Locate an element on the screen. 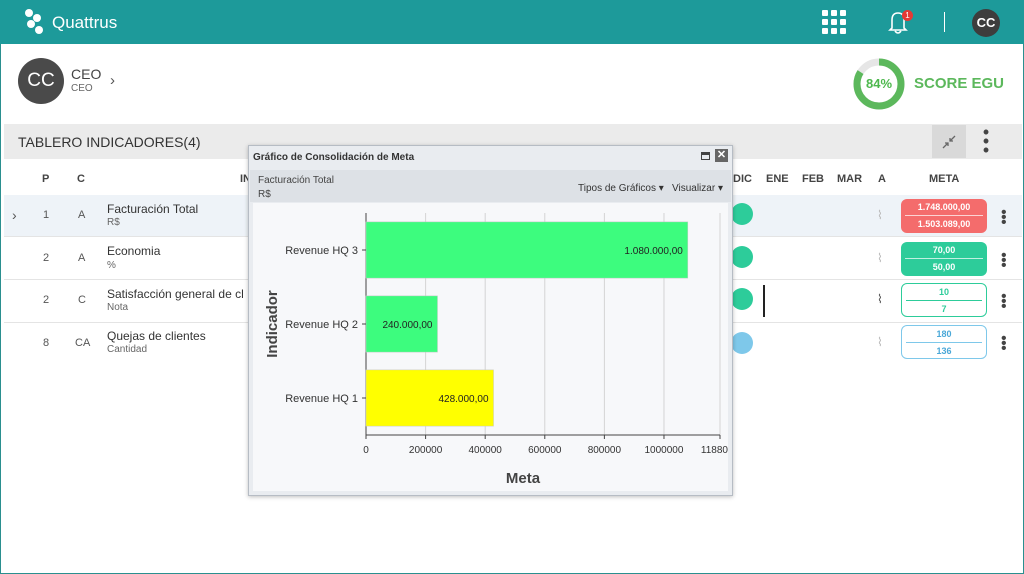 Image resolution: width=1024 pixels, height=574 pixels. top-bar: Quattrus 1 CC is located at coordinates (512, 22).